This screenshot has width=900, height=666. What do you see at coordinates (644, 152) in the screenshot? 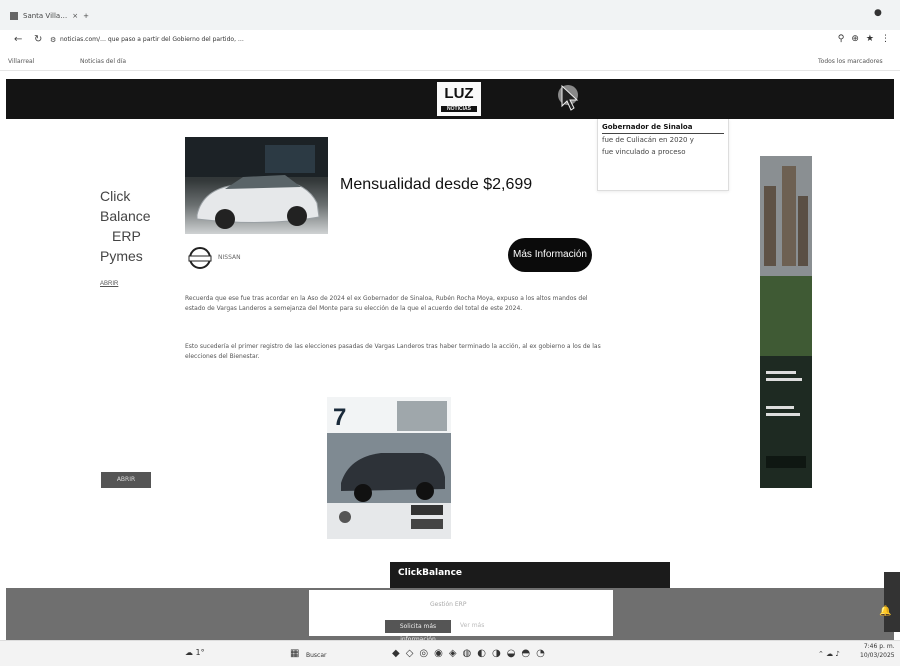
I see `note-line-3: fue vinculado a proceso` at bounding box center [644, 152].